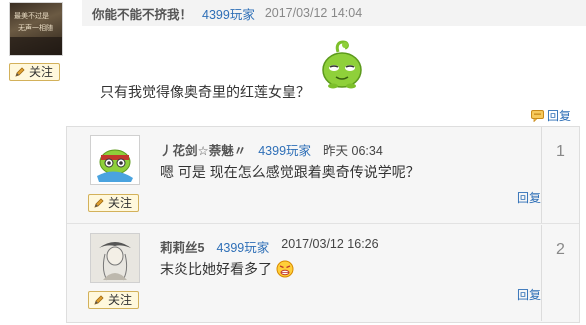 Image resolution: width=586 pixels, height=325 pixels. What do you see at coordinates (228, 13) in the screenshot?
I see `author-tag: 4399玩家` at bounding box center [228, 13].